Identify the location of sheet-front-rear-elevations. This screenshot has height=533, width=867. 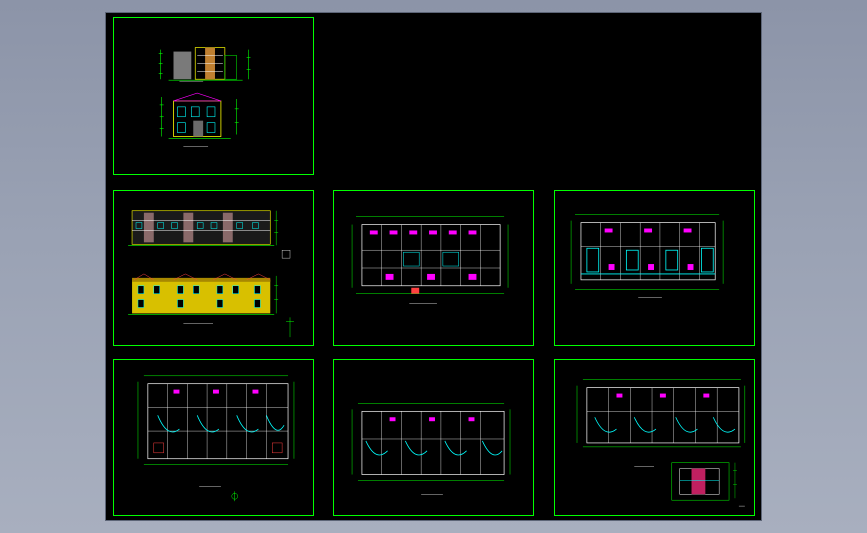
(213, 268).